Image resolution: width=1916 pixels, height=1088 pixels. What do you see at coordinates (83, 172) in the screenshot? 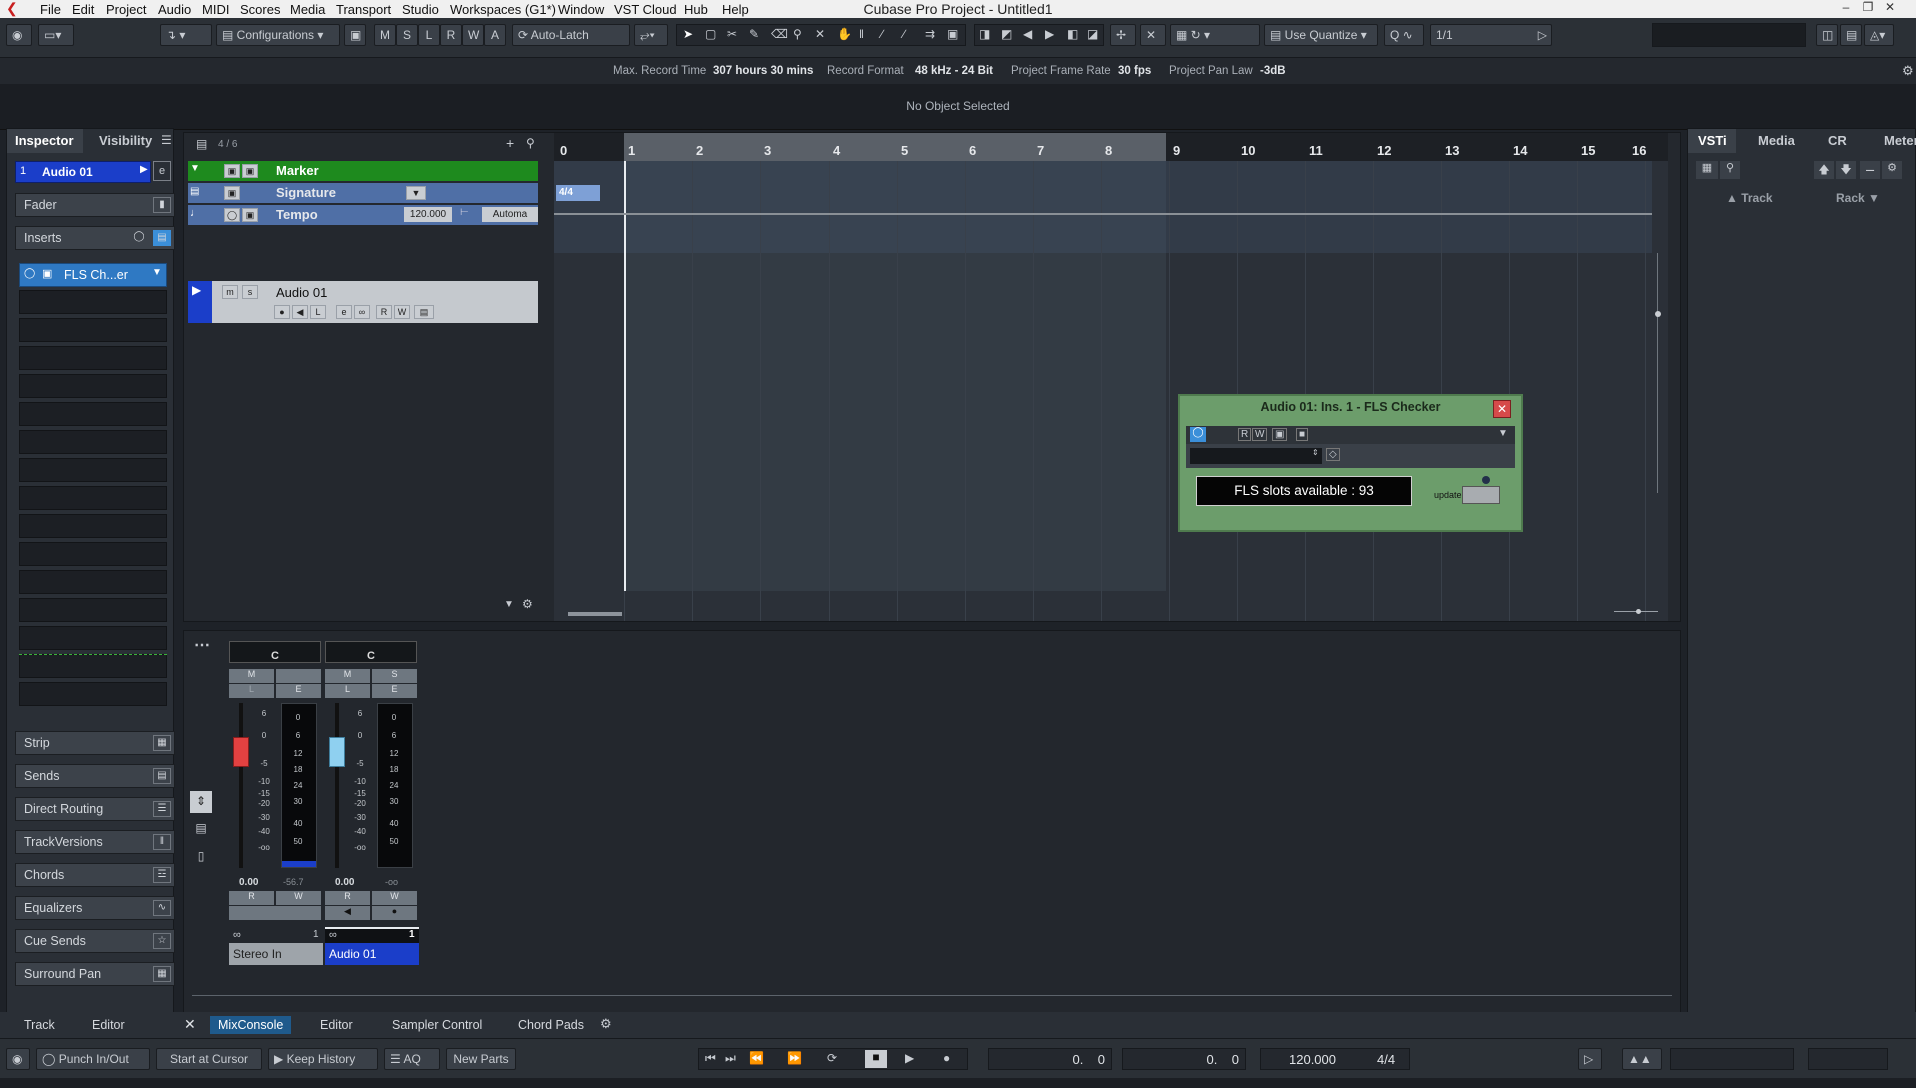
I see `inspector-track-header: 1 Audio 01 ▶` at bounding box center [83, 172].